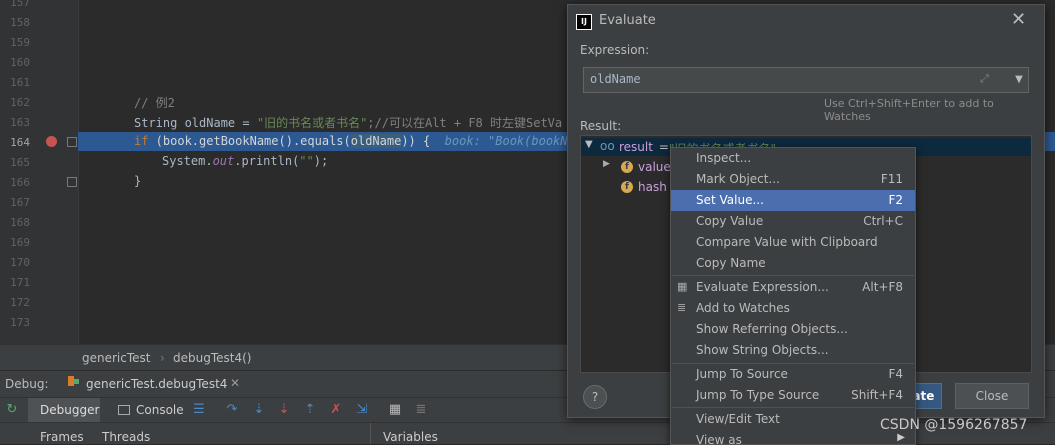 This screenshot has width=1055, height=445. Describe the element at coordinates (20, 282) in the screenshot. I see `line-number: 171` at that location.